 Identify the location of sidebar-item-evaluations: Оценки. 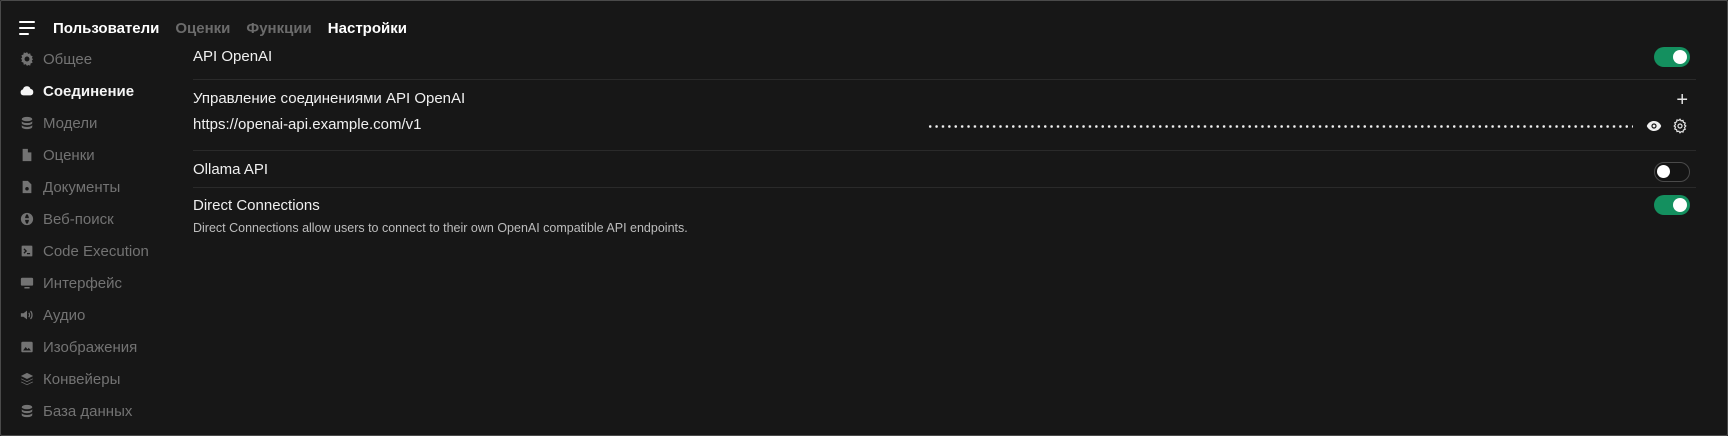
(95, 155).